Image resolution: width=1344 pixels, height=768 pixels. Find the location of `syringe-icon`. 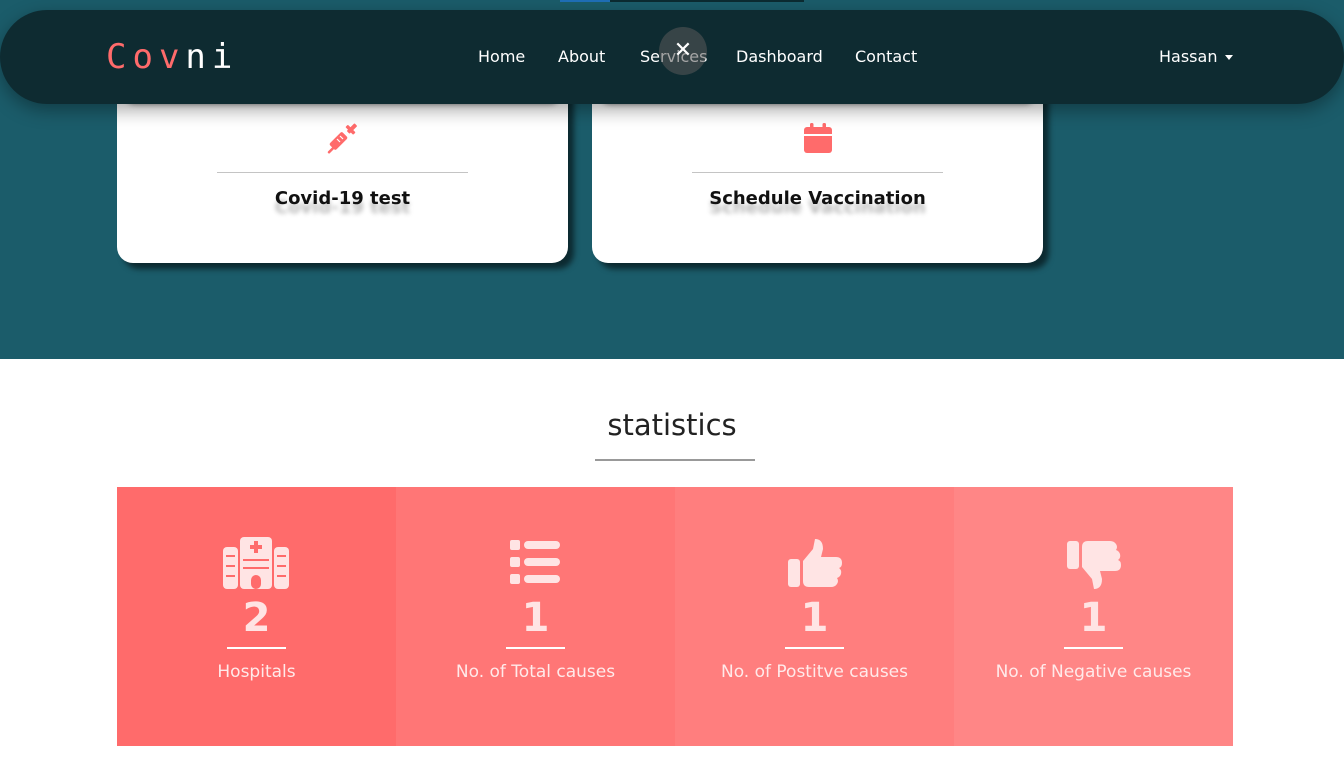

syringe-icon is located at coordinates (342, 138).